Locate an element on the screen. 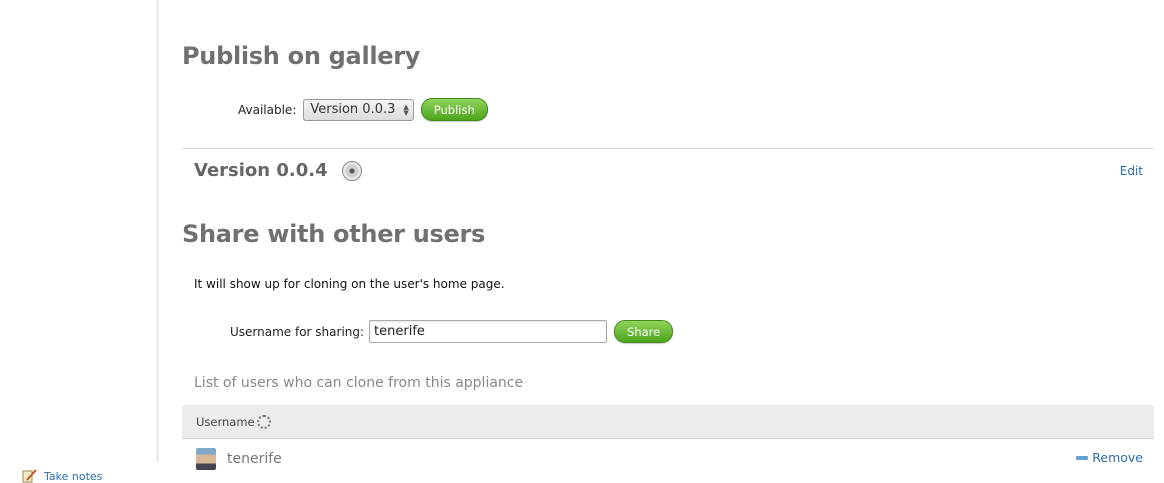 Image resolution: width=1164 pixels, height=483 pixels. share-button: Share is located at coordinates (644, 331).